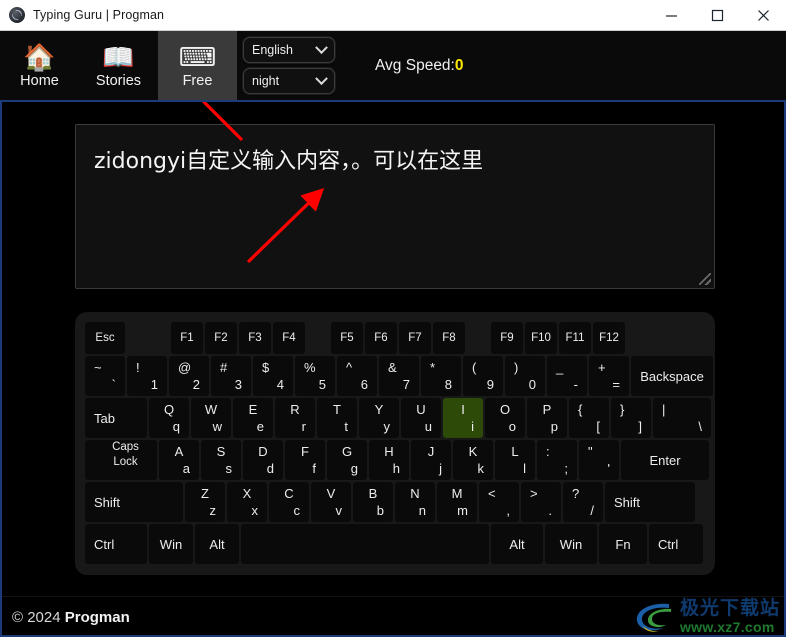 The width and height of the screenshot is (786, 637). Describe the element at coordinates (255, 338) in the screenshot. I see `key-f3: F3` at that location.